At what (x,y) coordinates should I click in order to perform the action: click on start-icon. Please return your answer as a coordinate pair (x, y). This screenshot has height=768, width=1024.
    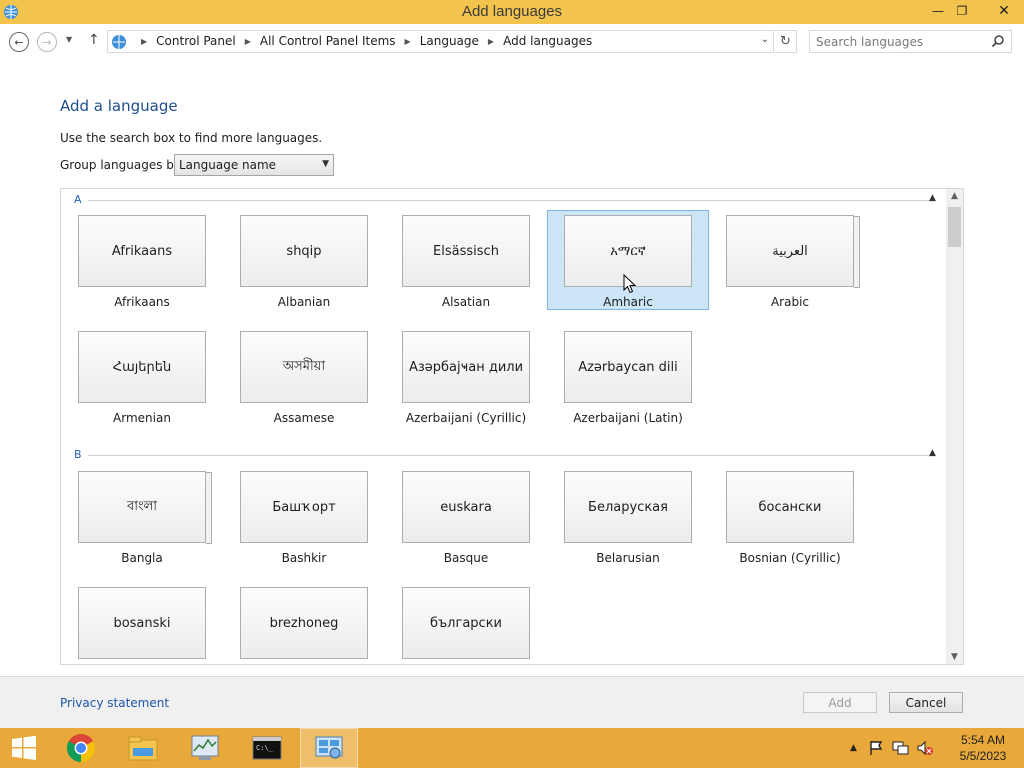
    Looking at the image, I should click on (24, 747).